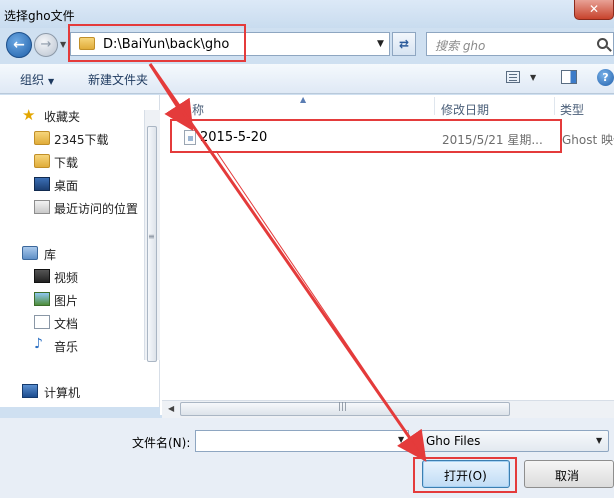  I want to click on library-icon, so click(30, 253).